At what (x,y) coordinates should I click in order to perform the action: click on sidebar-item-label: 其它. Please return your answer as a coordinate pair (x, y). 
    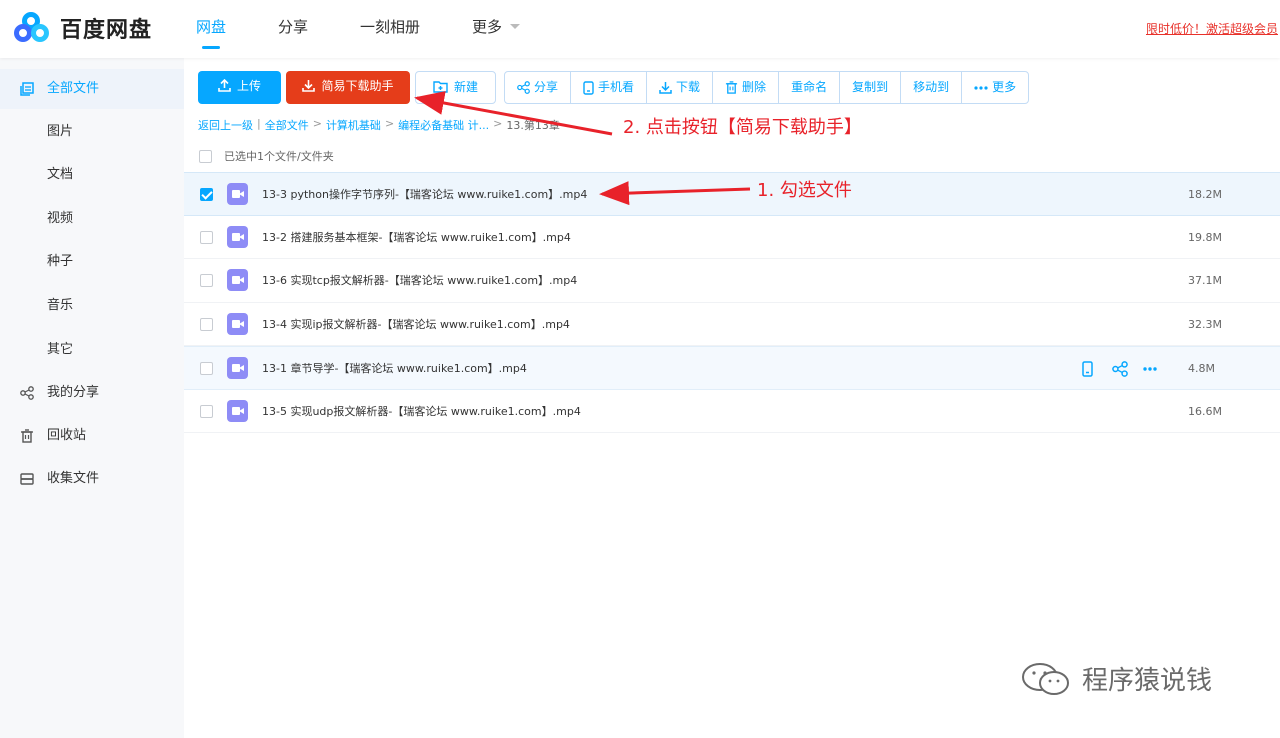
    Looking at the image, I should click on (60, 349).